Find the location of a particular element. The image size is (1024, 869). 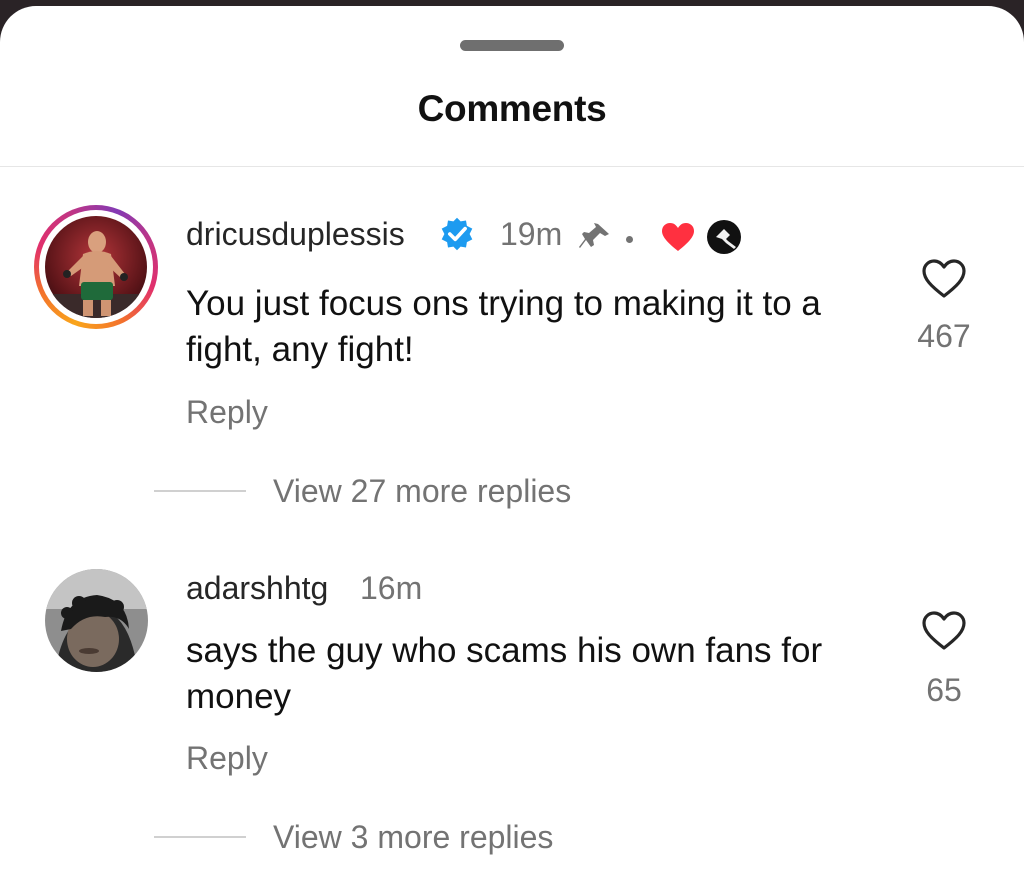

comment-username: dricusduplessis is located at coordinates (295, 234).